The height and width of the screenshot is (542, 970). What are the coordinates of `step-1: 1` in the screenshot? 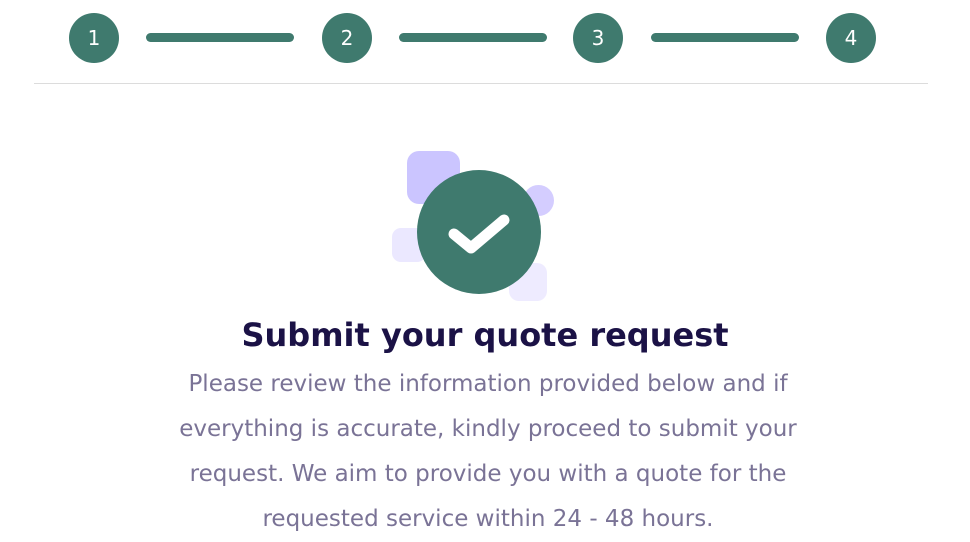 It's located at (94, 38).